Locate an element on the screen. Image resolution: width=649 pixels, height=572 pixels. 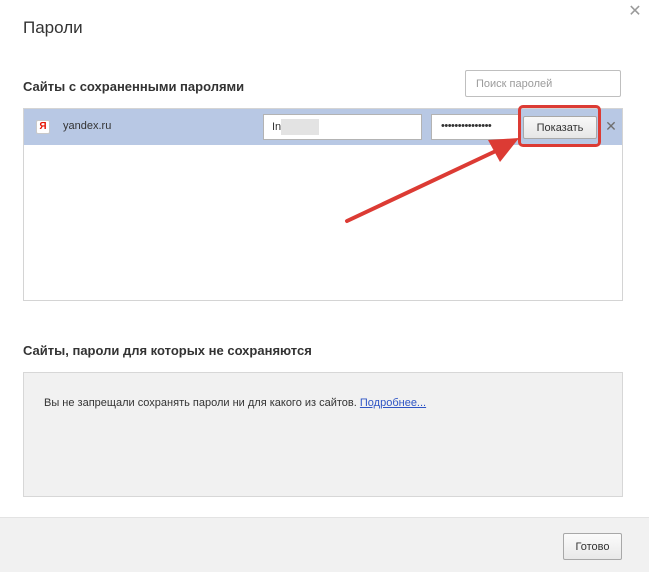
login-redaction is located at coordinates (300, 127).